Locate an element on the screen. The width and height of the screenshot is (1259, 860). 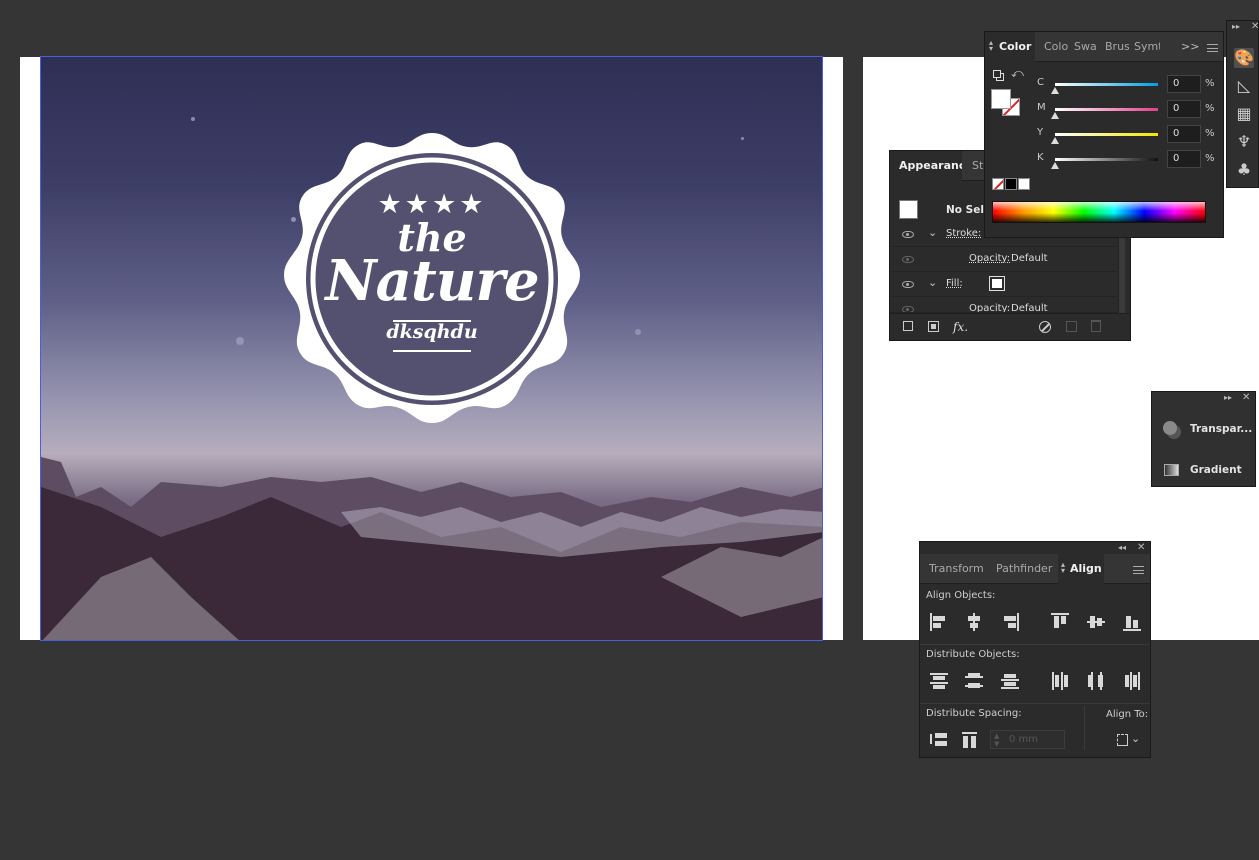
horizontal-distribute-right-icon is located at coordinates (1132, 681).